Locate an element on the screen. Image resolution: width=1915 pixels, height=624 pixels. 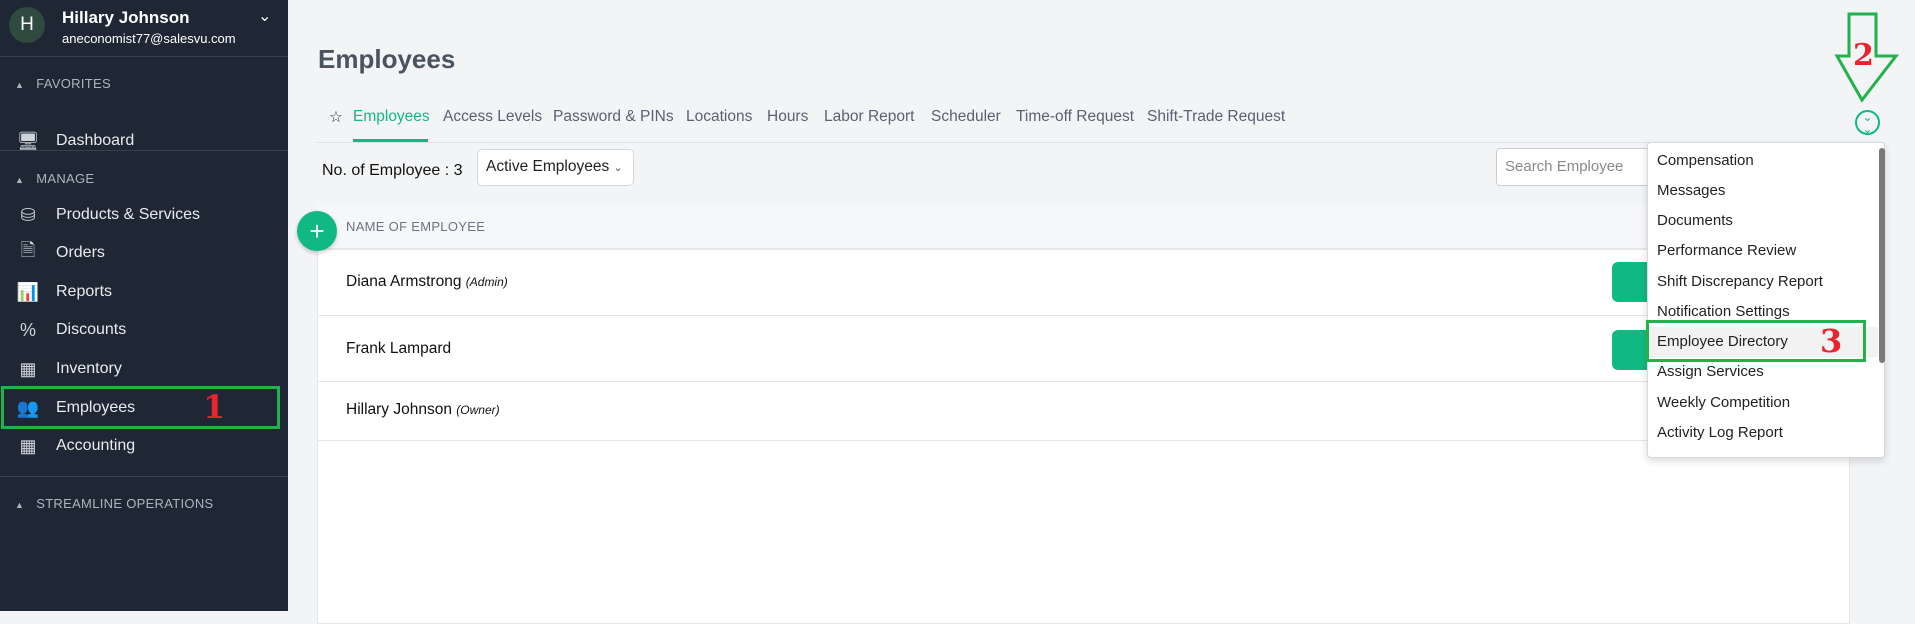
section-favorites: ▲ FAVORITES is located at coordinates (63, 83).